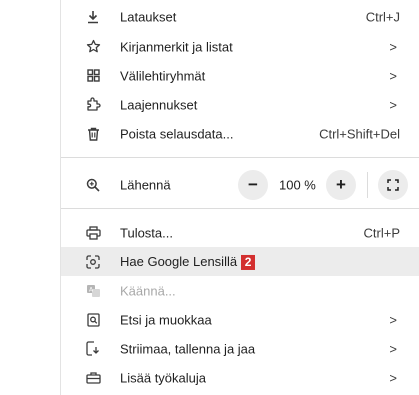 Image resolution: width=419 pixels, height=395 pixels. I want to click on menu-item-label: Lähennä, so click(145, 185).